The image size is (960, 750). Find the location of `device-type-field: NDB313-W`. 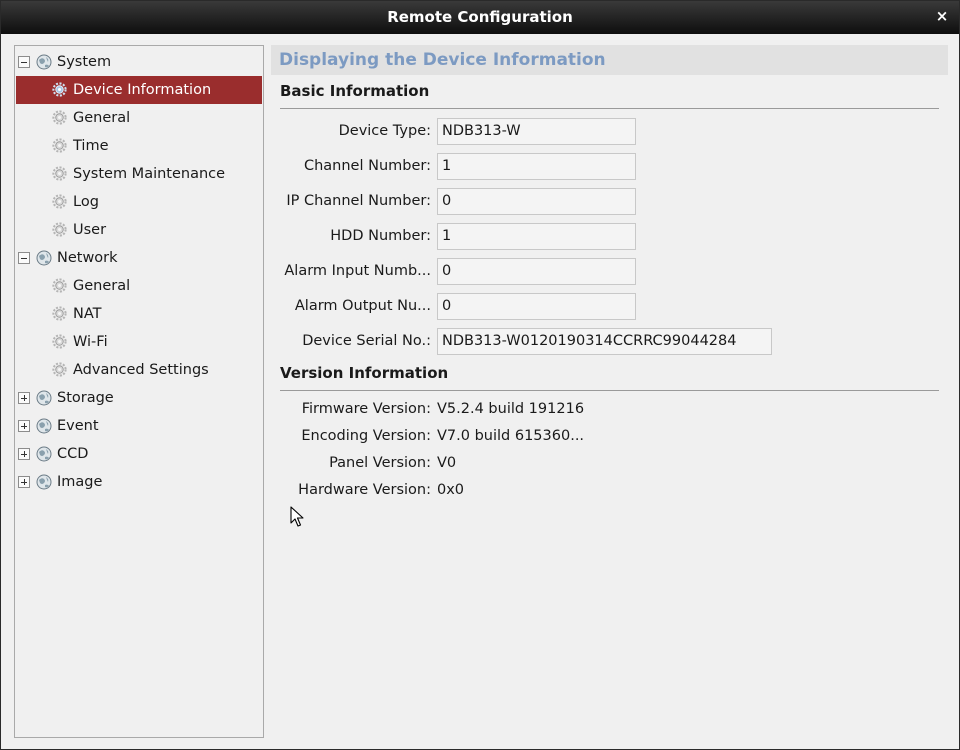

device-type-field: NDB313-W is located at coordinates (536, 131).